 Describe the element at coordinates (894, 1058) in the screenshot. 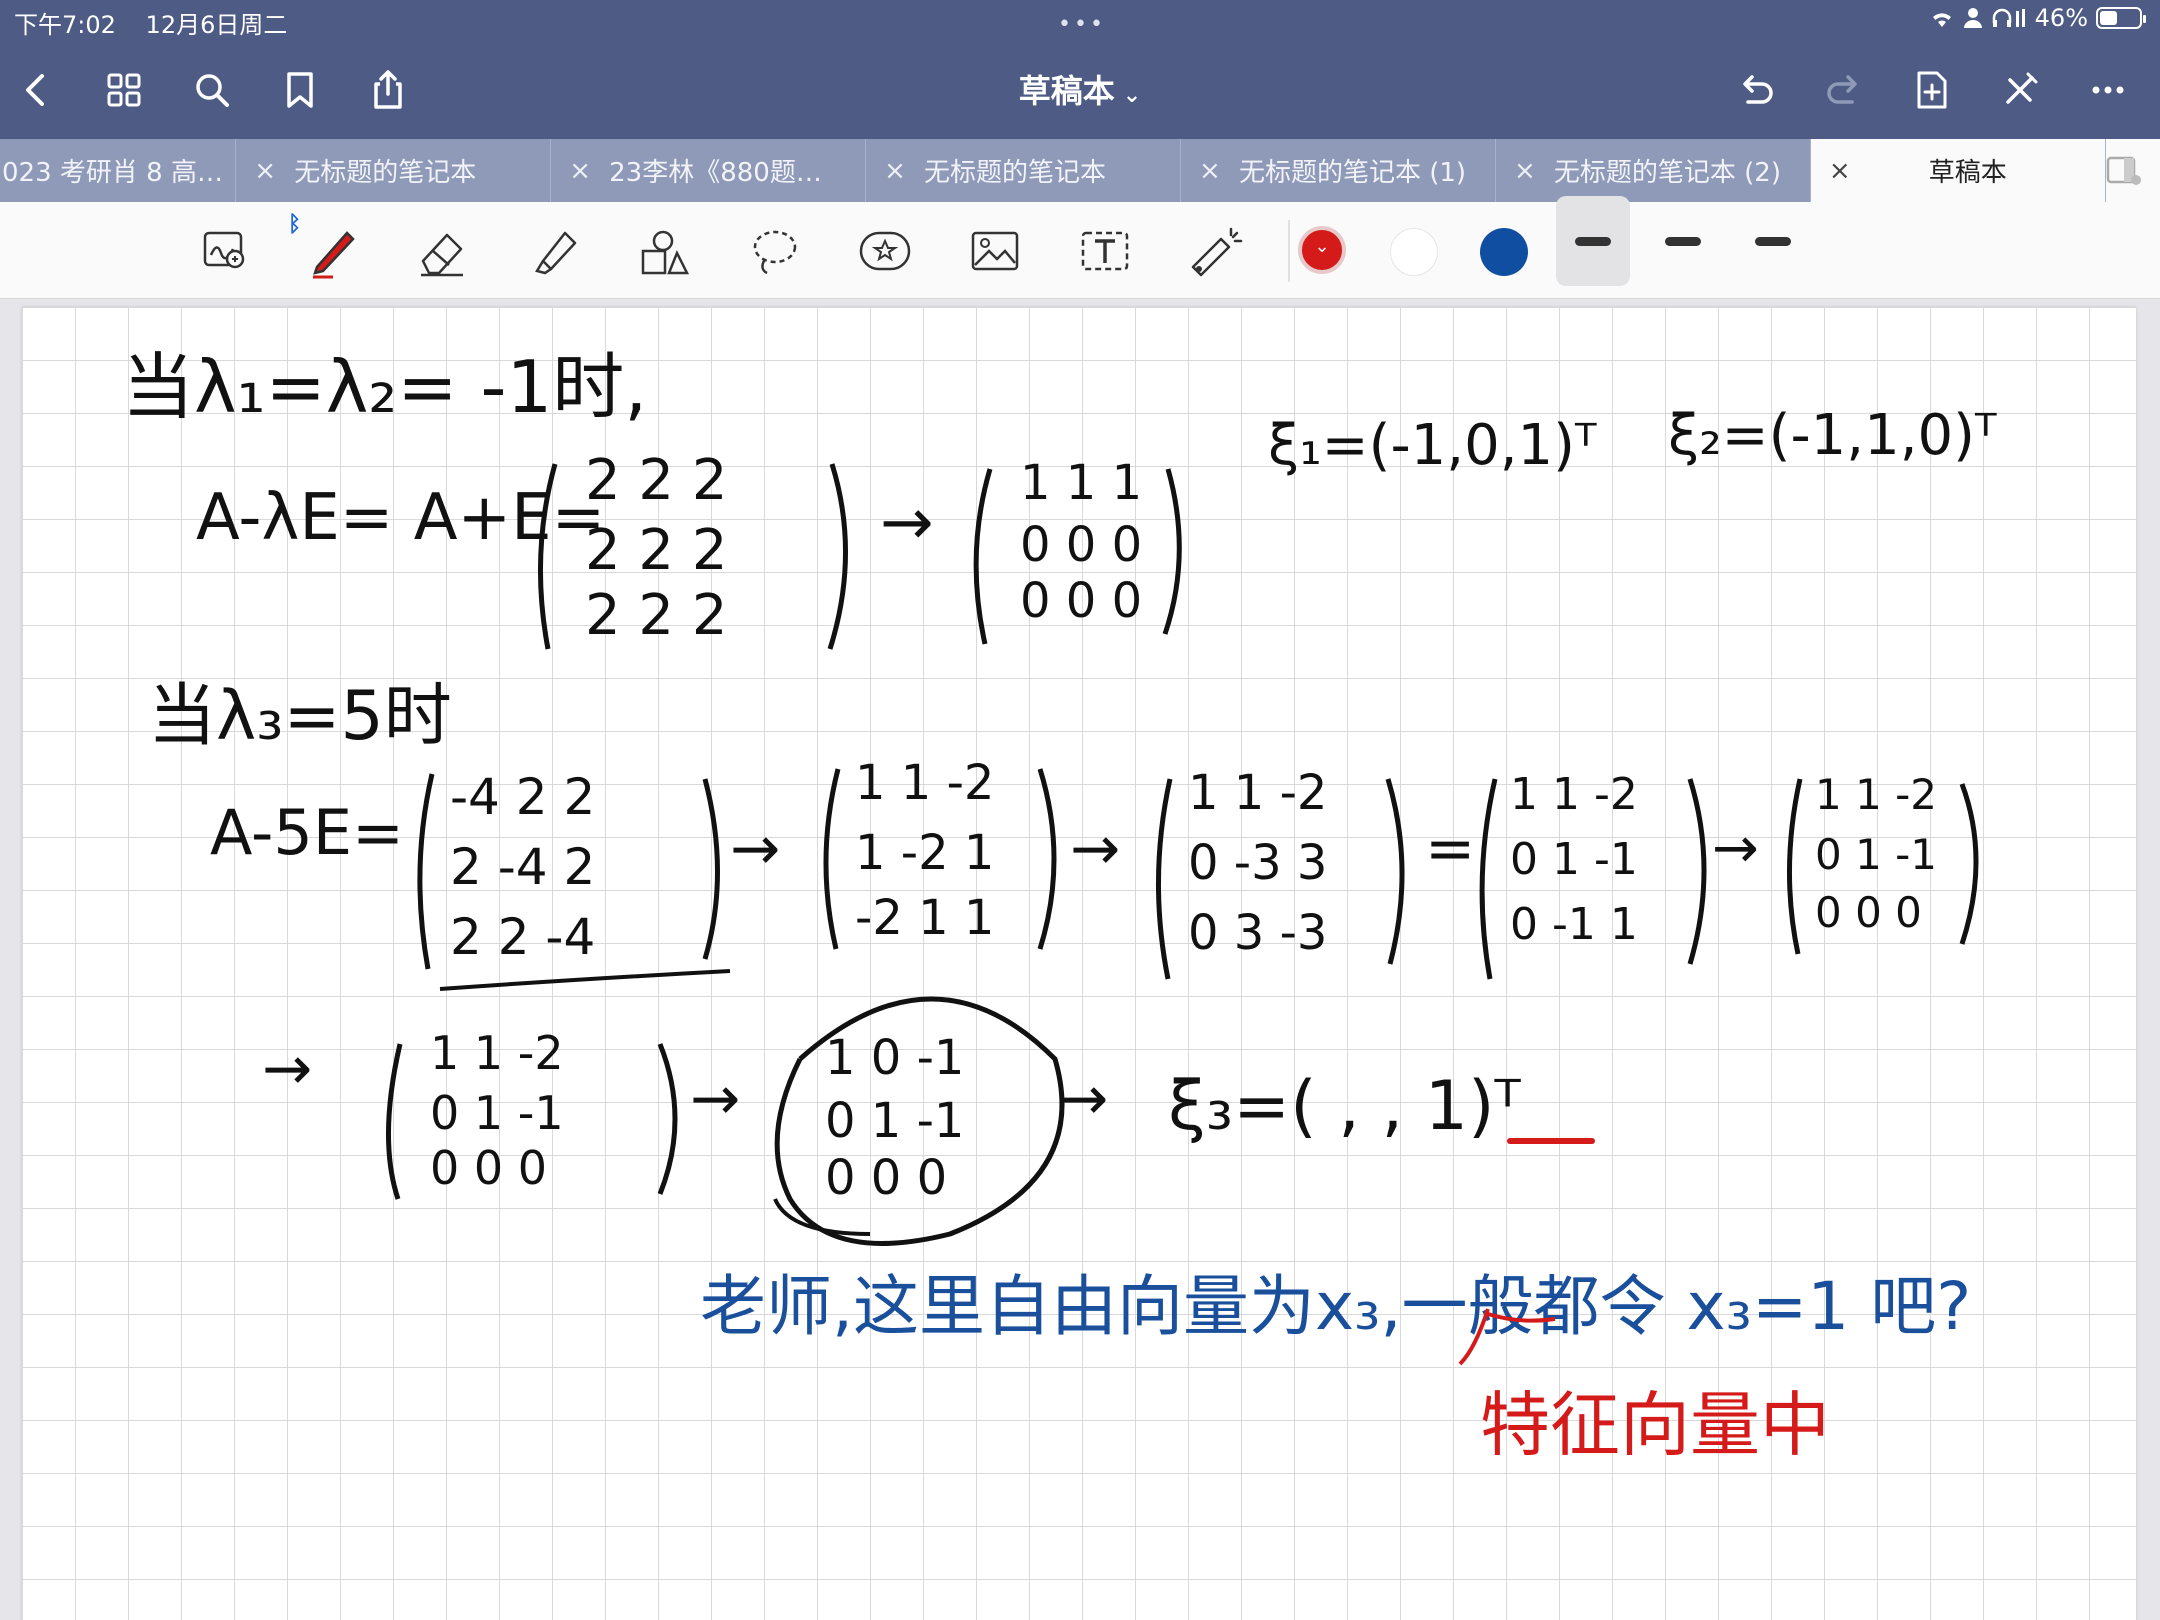

I see `matrix-row: 1 0 -1` at that location.